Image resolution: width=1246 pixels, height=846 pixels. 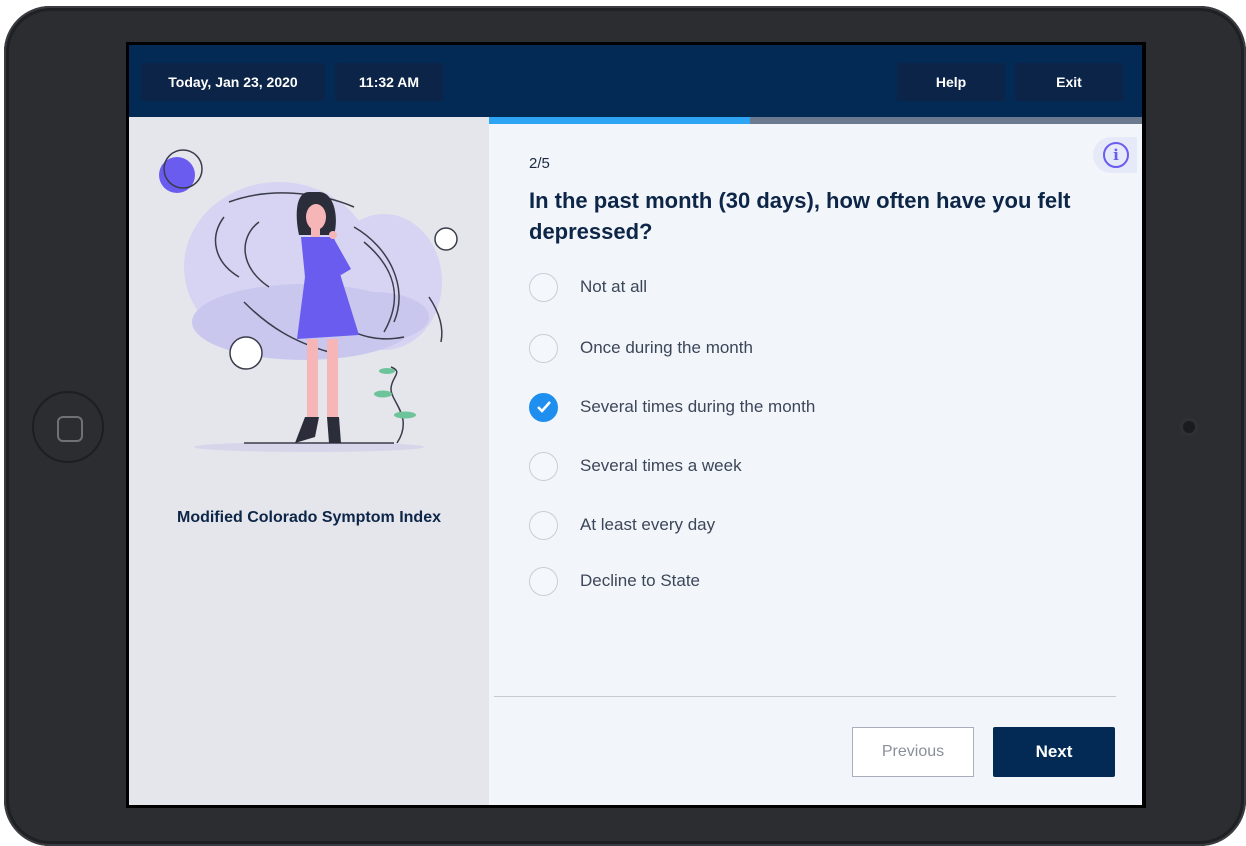 What do you see at coordinates (1054, 752) in the screenshot?
I see `next-button: Next` at bounding box center [1054, 752].